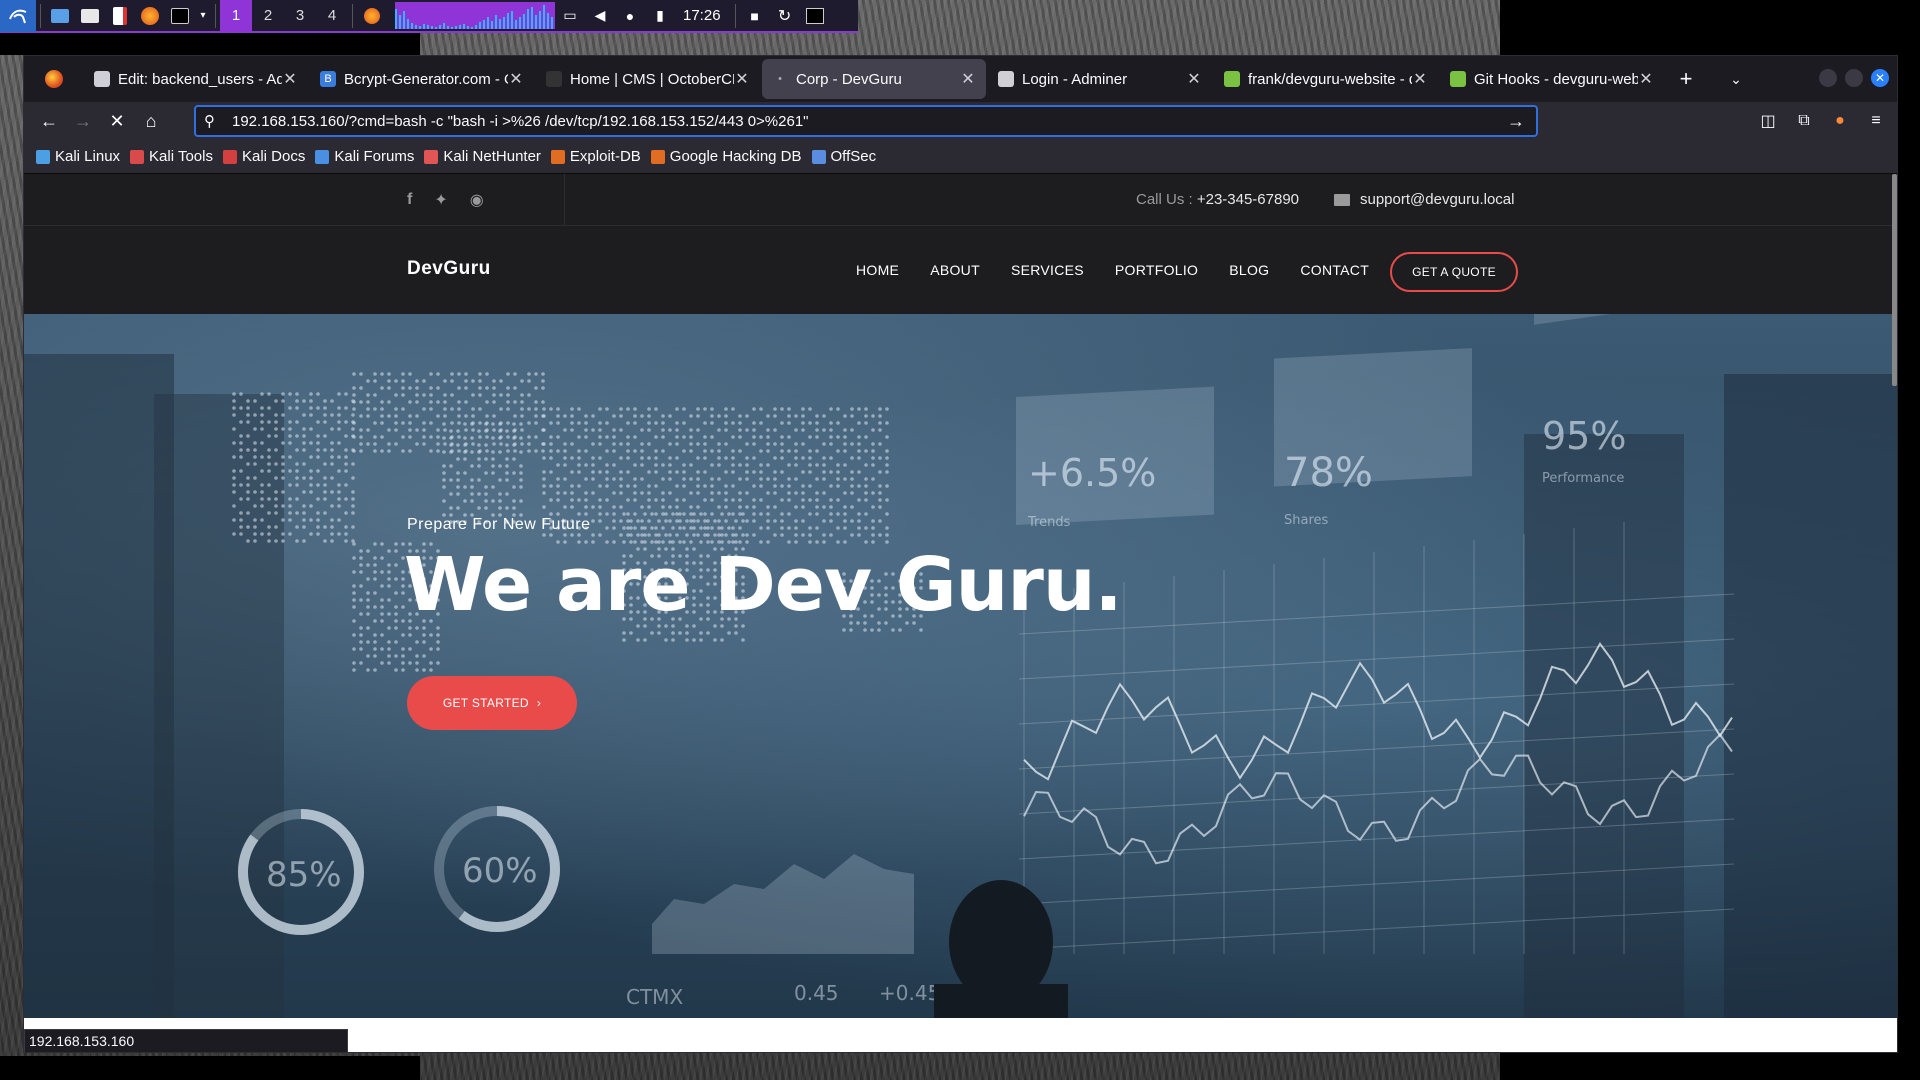 The height and width of the screenshot is (1080, 1920). What do you see at coordinates (785, 16) in the screenshot?
I see `refresh-icon: ↻` at bounding box center [785, 16].